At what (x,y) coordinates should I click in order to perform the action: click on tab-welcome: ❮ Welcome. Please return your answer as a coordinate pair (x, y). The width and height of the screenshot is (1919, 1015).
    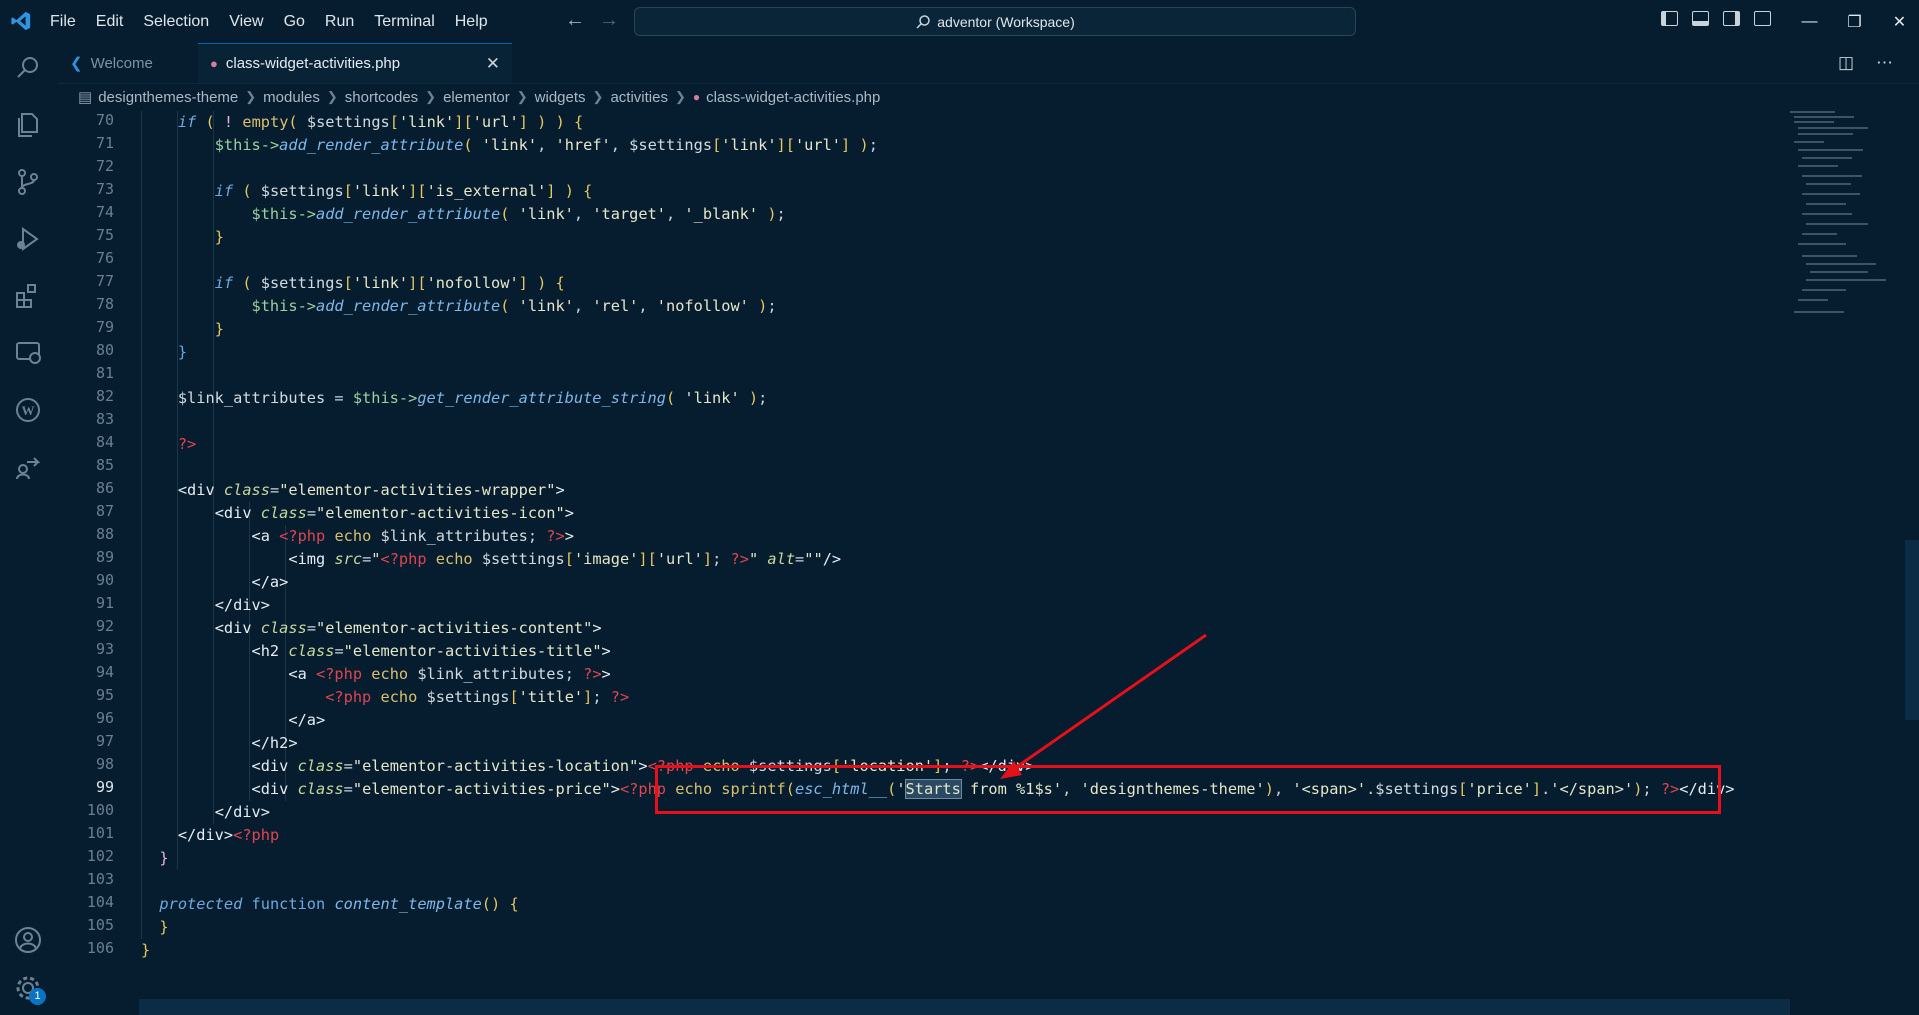
    Looking at the image, I should click on (128, 63).